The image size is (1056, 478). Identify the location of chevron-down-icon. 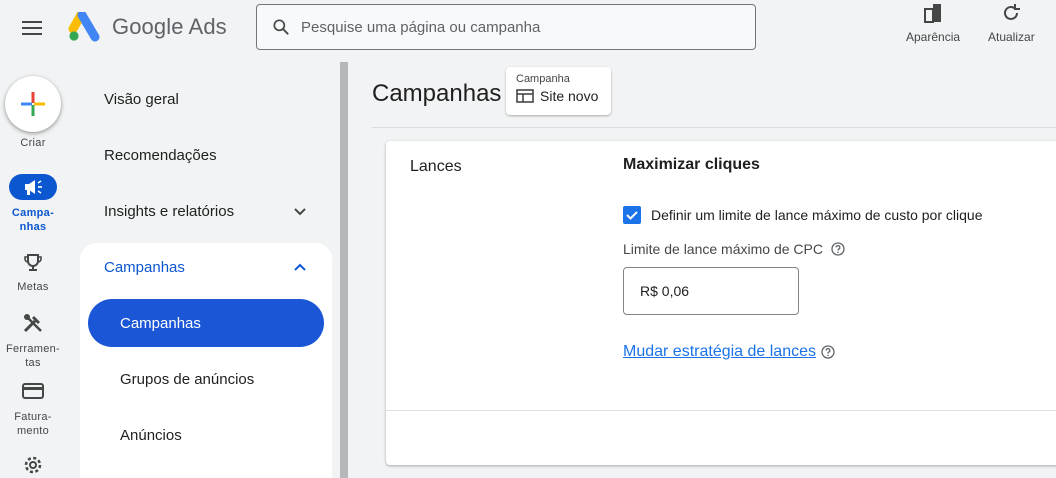
(300, 212).